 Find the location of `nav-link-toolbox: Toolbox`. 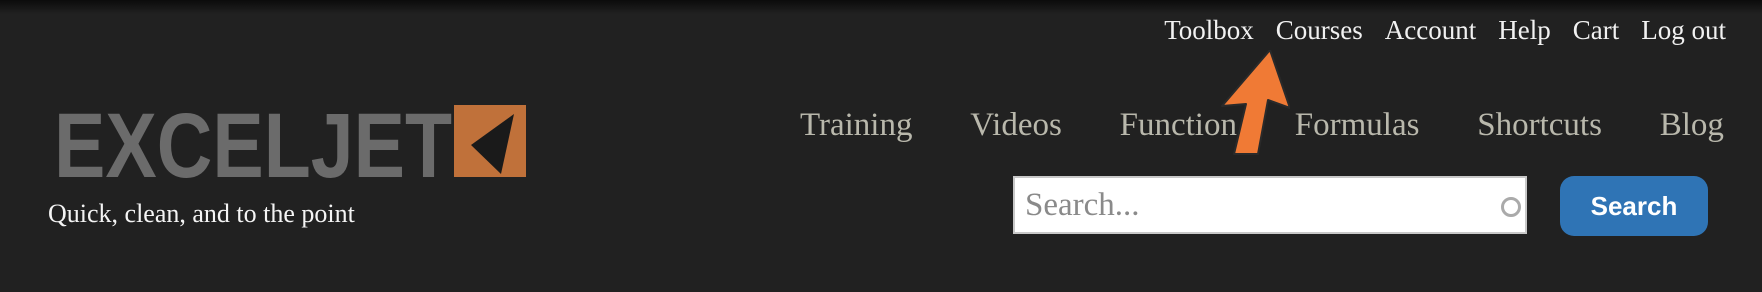

nav-link-toolbox: Toolbox is located at coordinates (1209, 30).